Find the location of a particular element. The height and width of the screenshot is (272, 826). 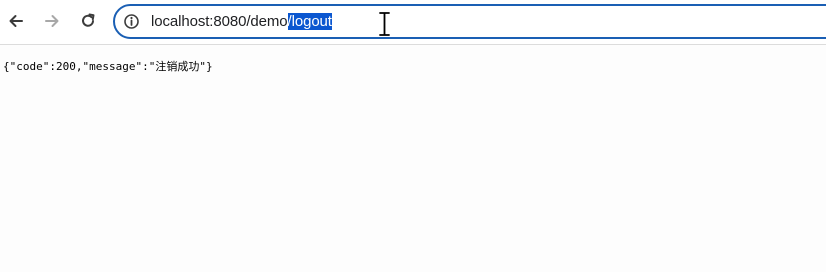

back-button is located at coordinates (16, 21).